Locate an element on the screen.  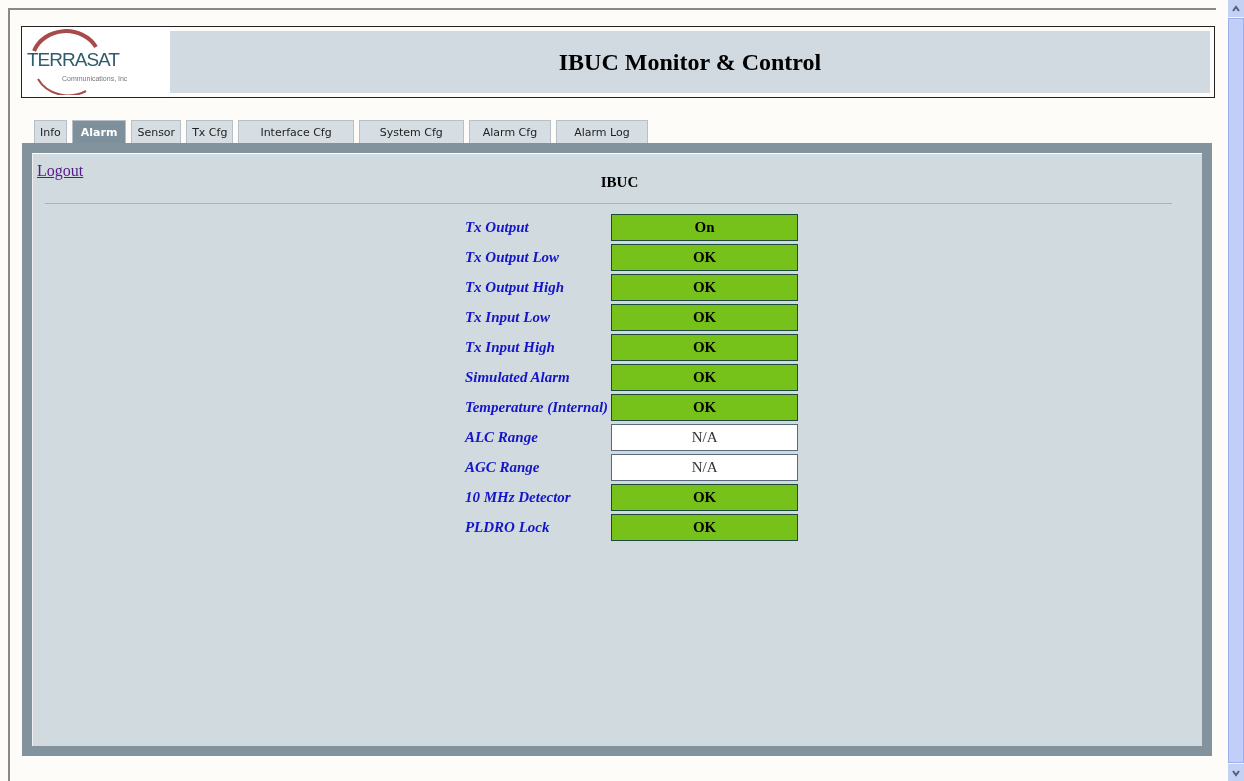
alarm-label: ALC Range is located at coordinates (501, 437).